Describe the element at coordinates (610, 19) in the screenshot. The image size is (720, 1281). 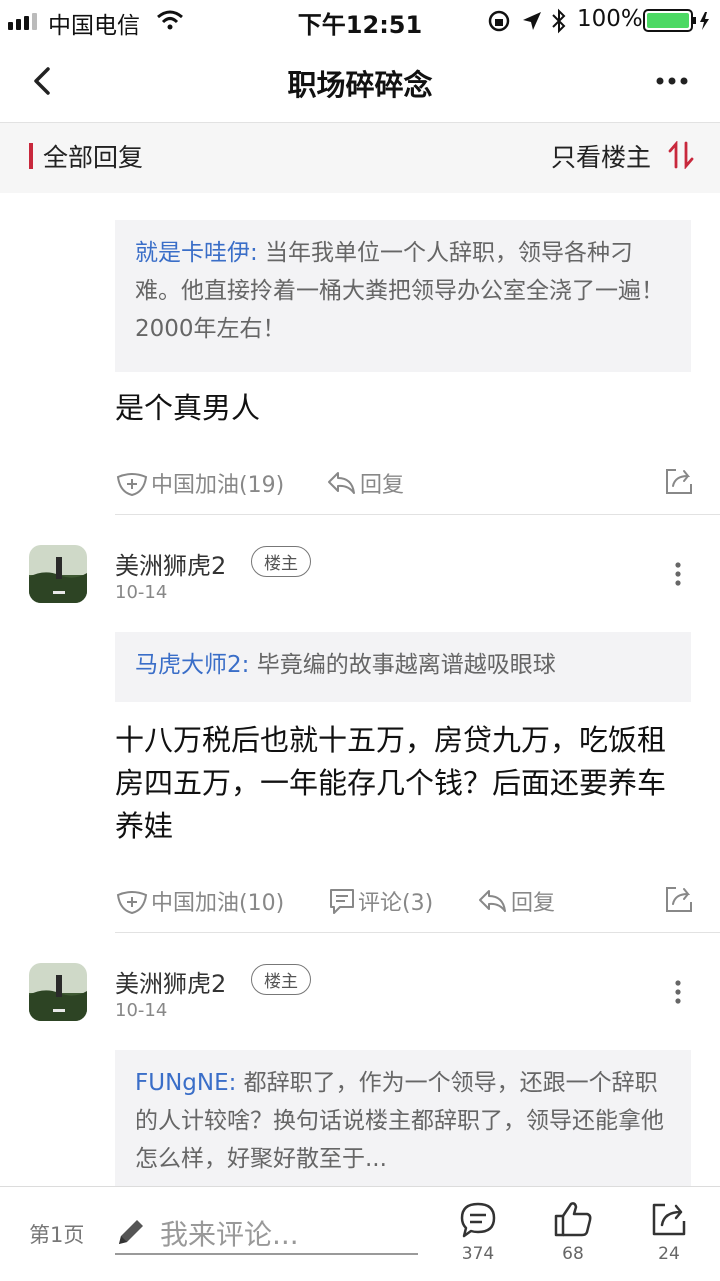
I see `battery-percent: 100%` at that location.